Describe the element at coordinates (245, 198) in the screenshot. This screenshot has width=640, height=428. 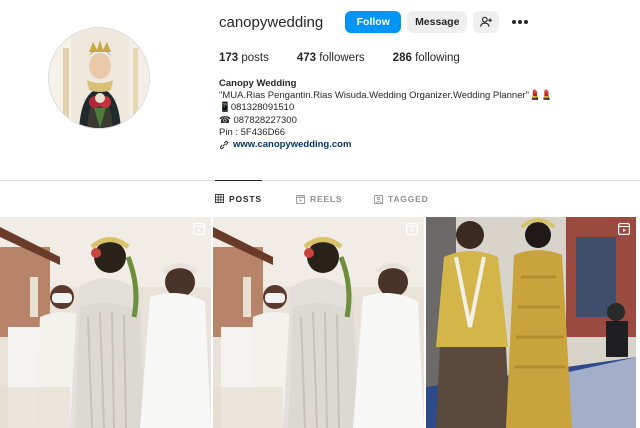
I see `tab-posts-label: POSTS` at that location.